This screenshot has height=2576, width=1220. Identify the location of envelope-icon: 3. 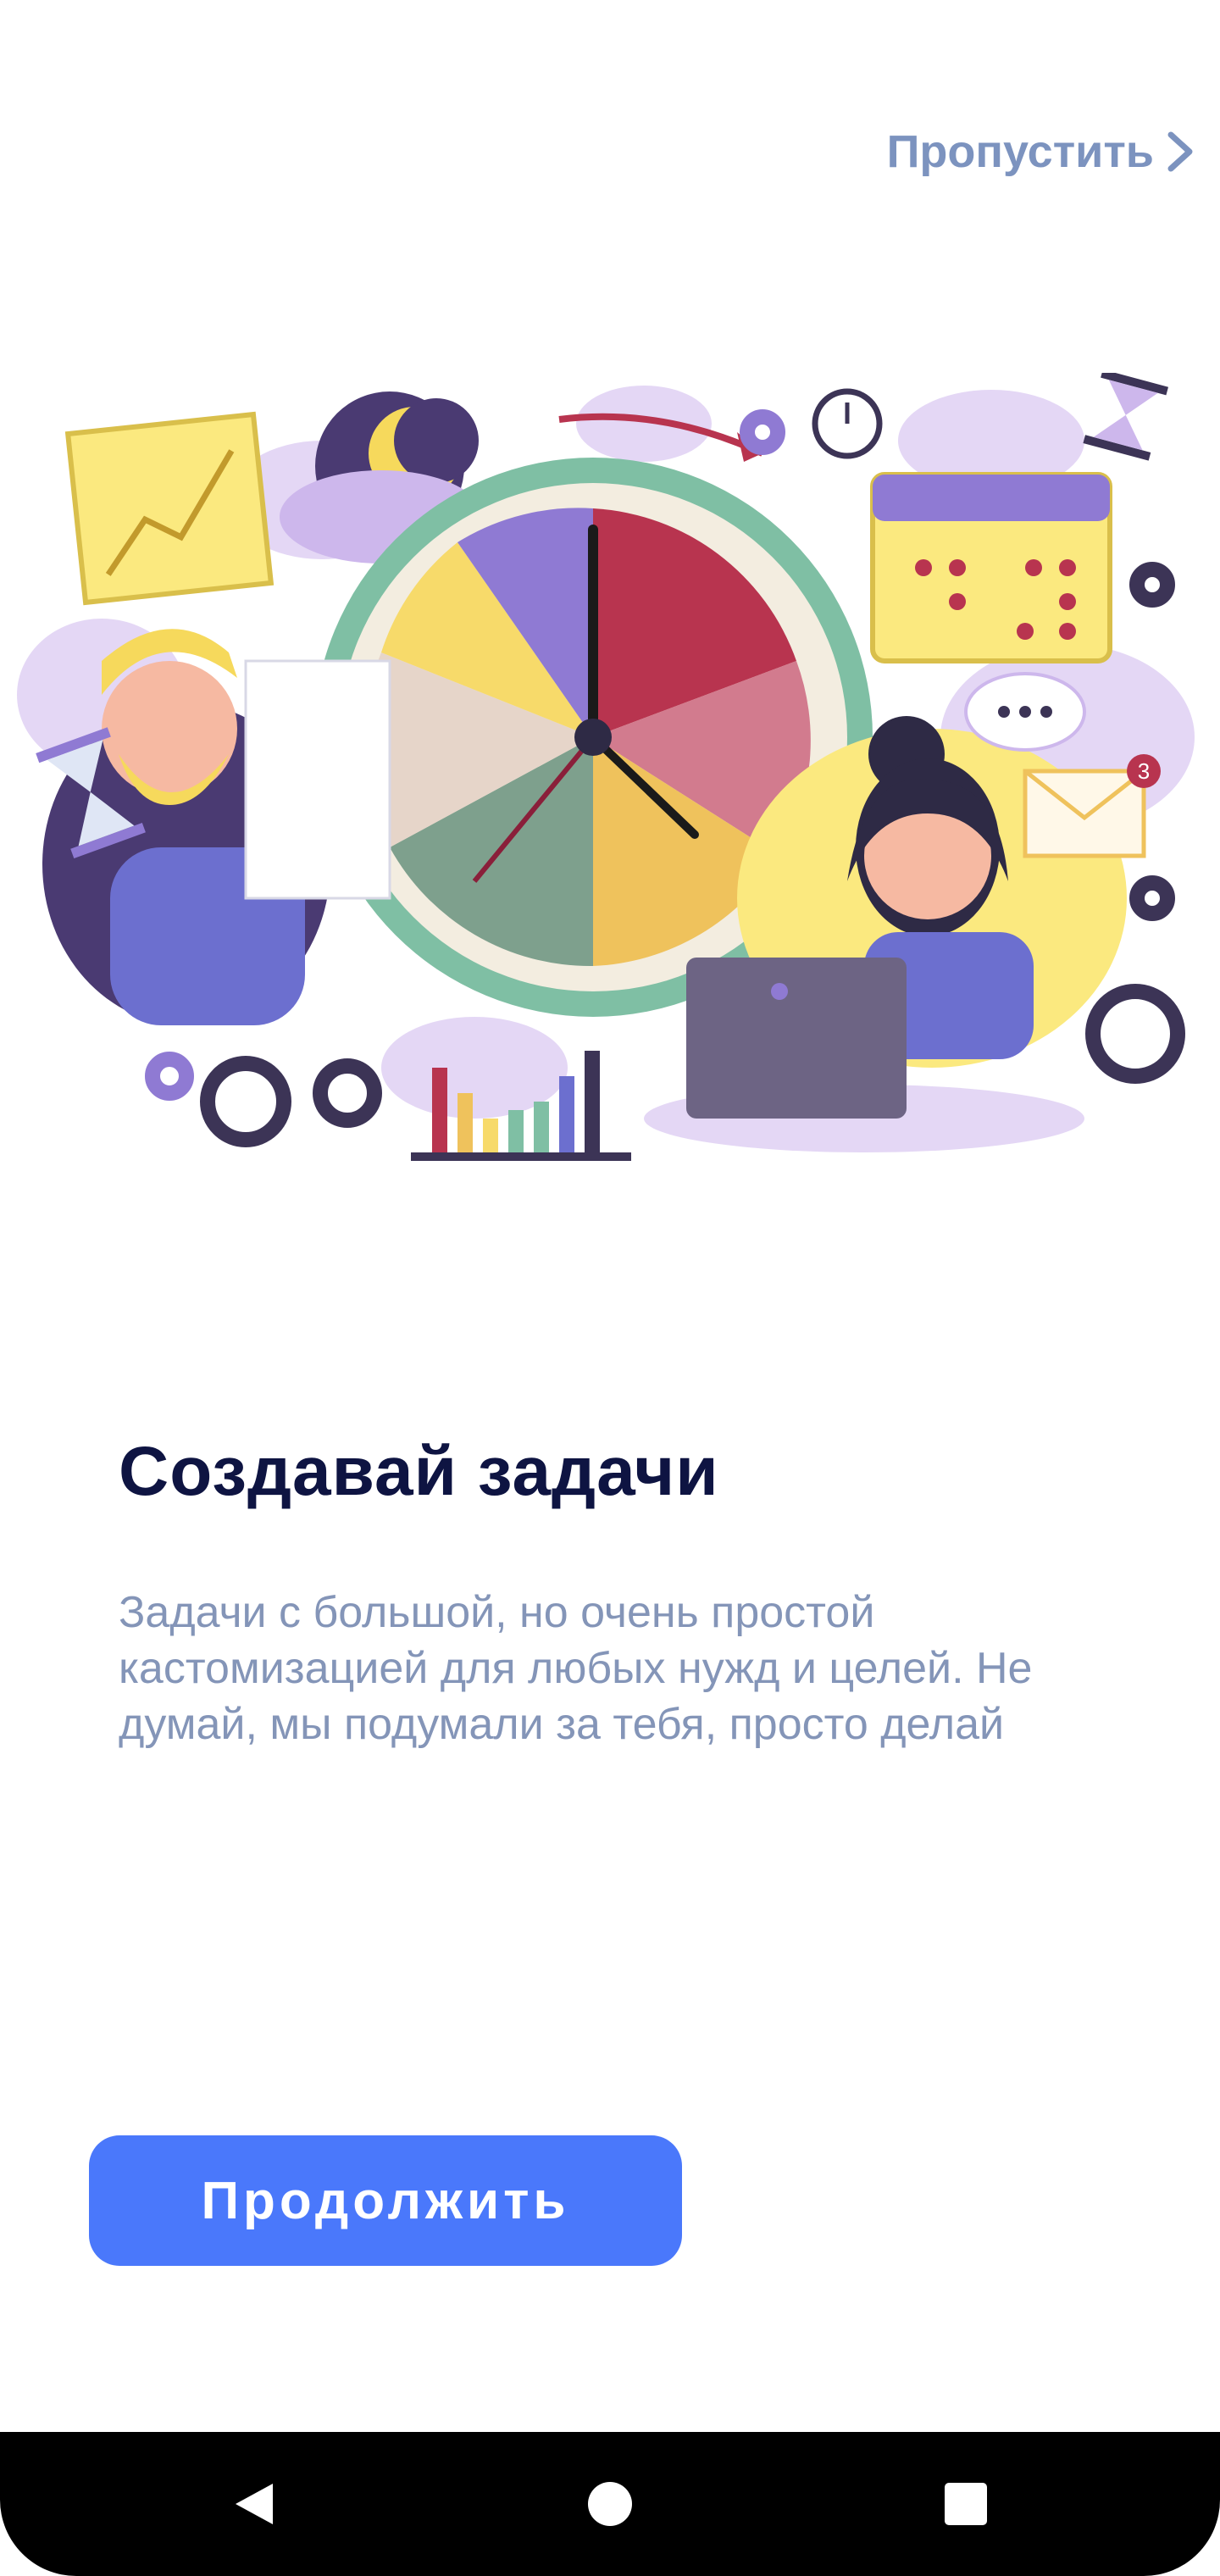
(1092, 806).